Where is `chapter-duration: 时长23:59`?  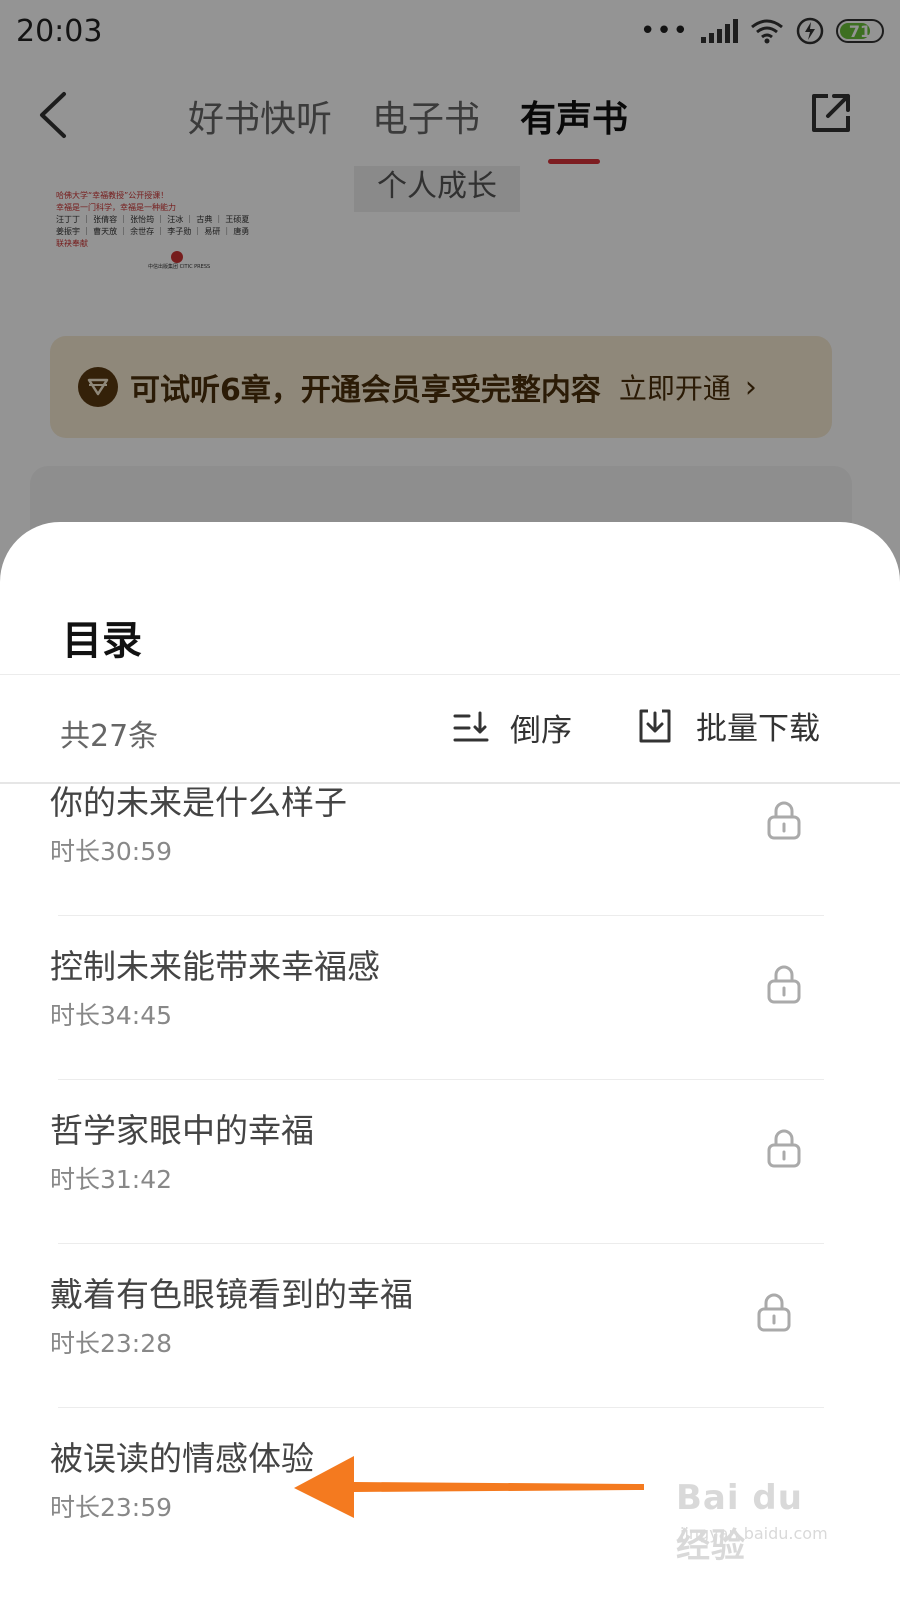
chapter-duration: 时长23:59 is located at coordinates (111, 1507).